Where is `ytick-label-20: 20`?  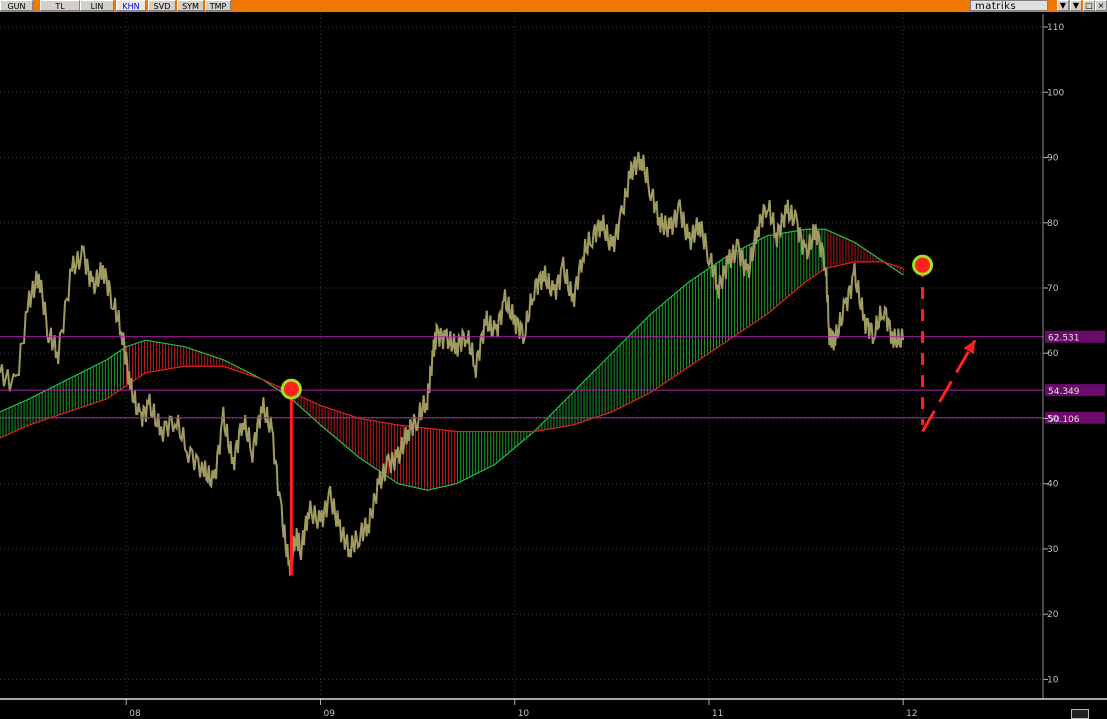 ytick-label-20: 20 is located at coordinates (1053, 615).